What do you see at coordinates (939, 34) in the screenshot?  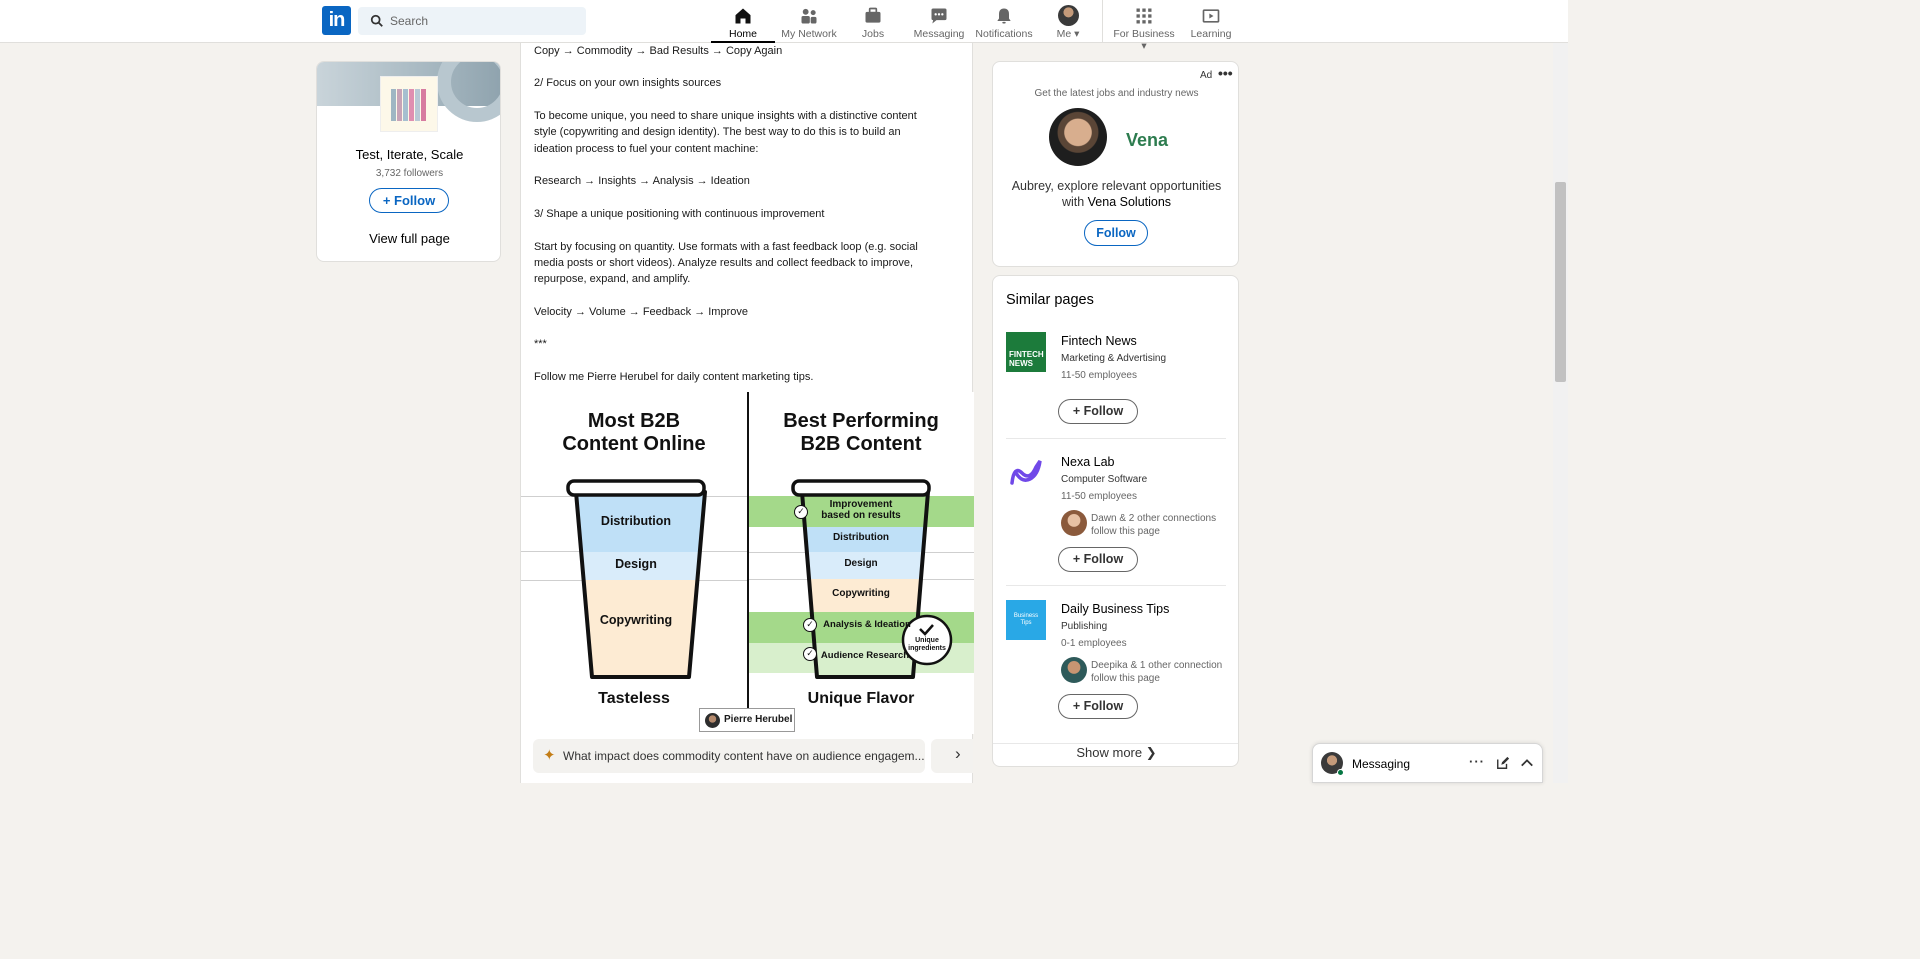 I see `nav-messaging-label: Messaging` at bounding box center [939, 34].